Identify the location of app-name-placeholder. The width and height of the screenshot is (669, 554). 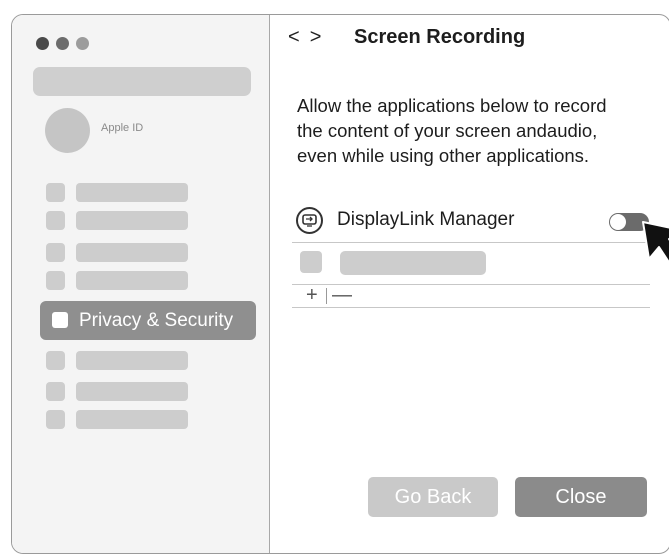
(413, 263).